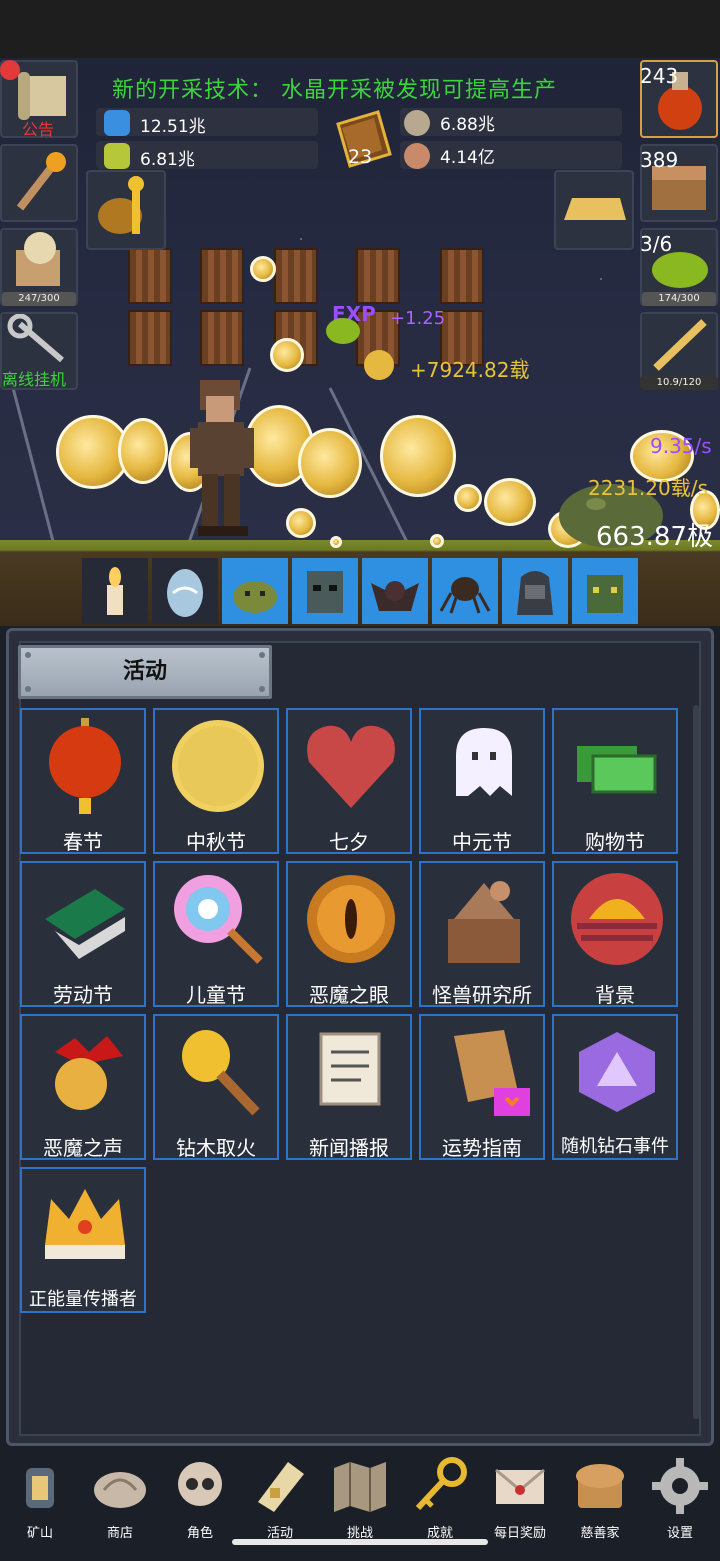 This screenshot has height=1561, width=720. I want to click on reaper-icon, so click(535, 593).